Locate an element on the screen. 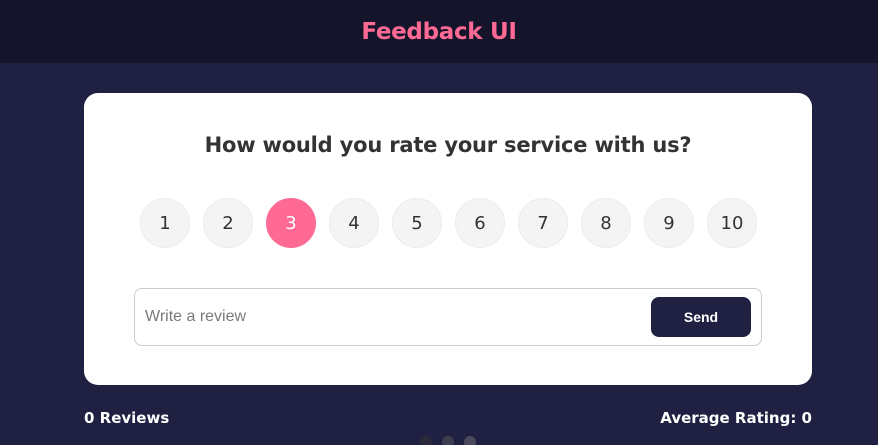 Image resolution: width=878 pixels, height=445 pixels. review-stats: 0 Reviews Average Rating: 0 is located at coordinates (448, 418).